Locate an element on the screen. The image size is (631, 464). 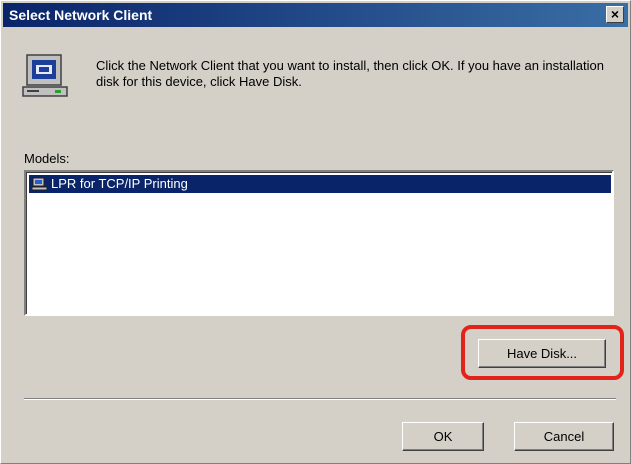
title-bar: Select Network Client × is located at coordinates (315, 15).